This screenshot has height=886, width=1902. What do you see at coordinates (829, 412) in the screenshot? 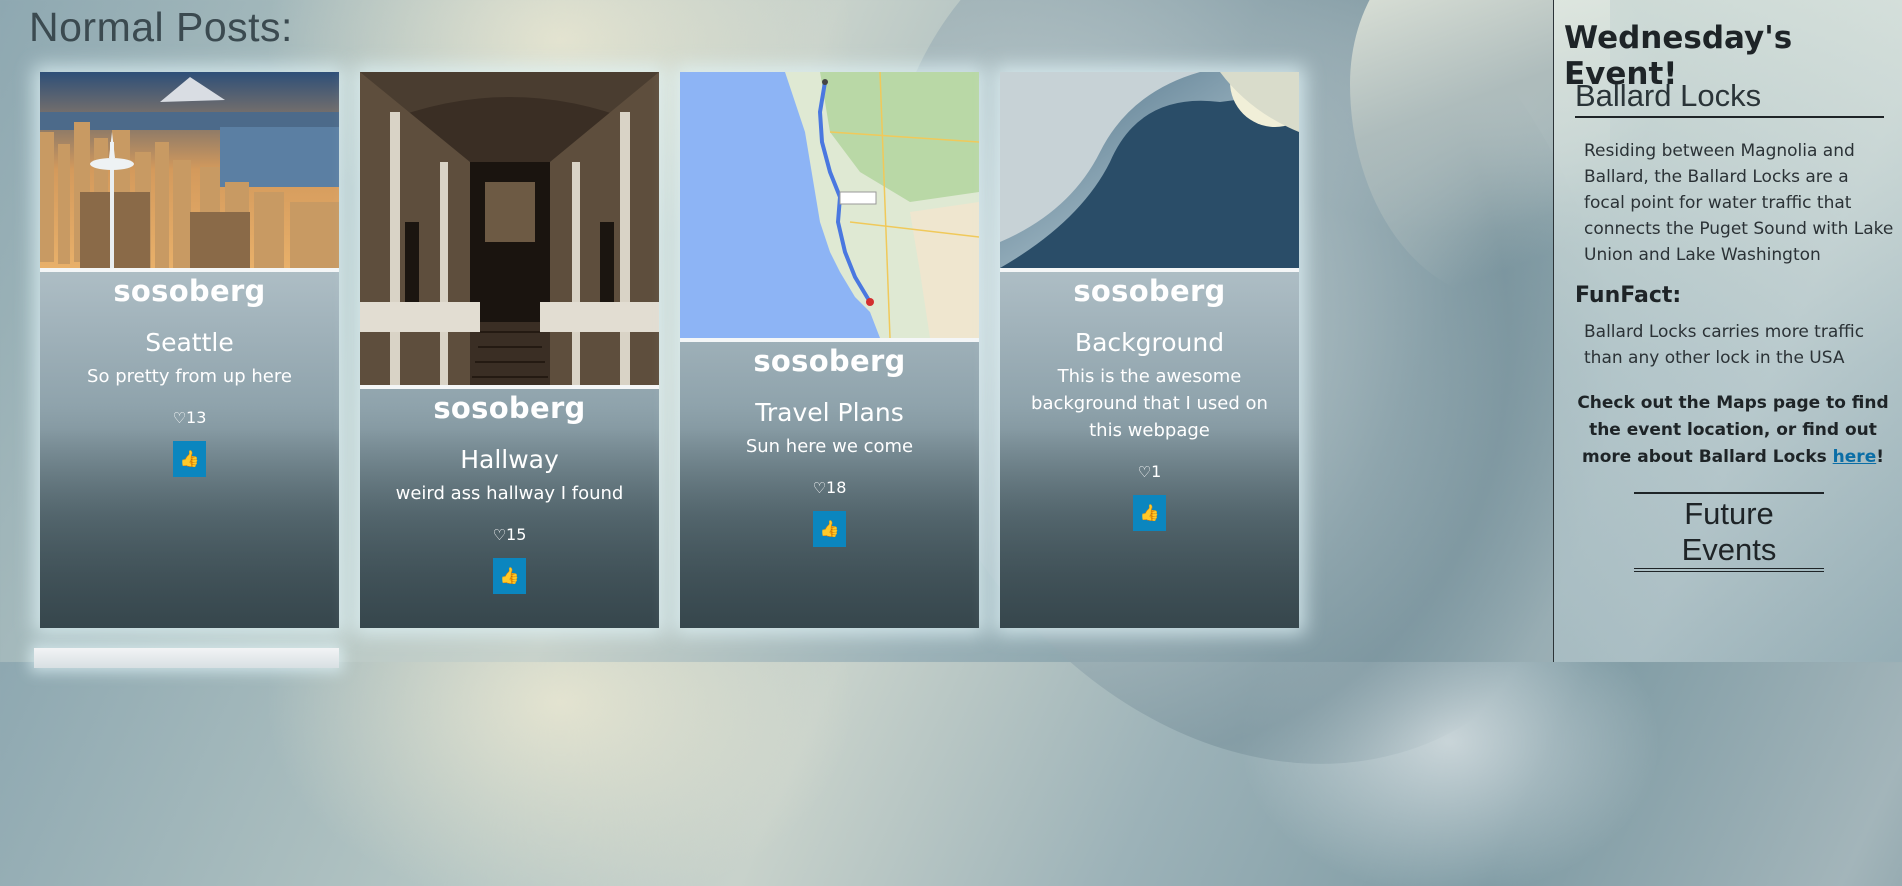
I see `post-title: Travel Plans` at bounding box center [829, 412].